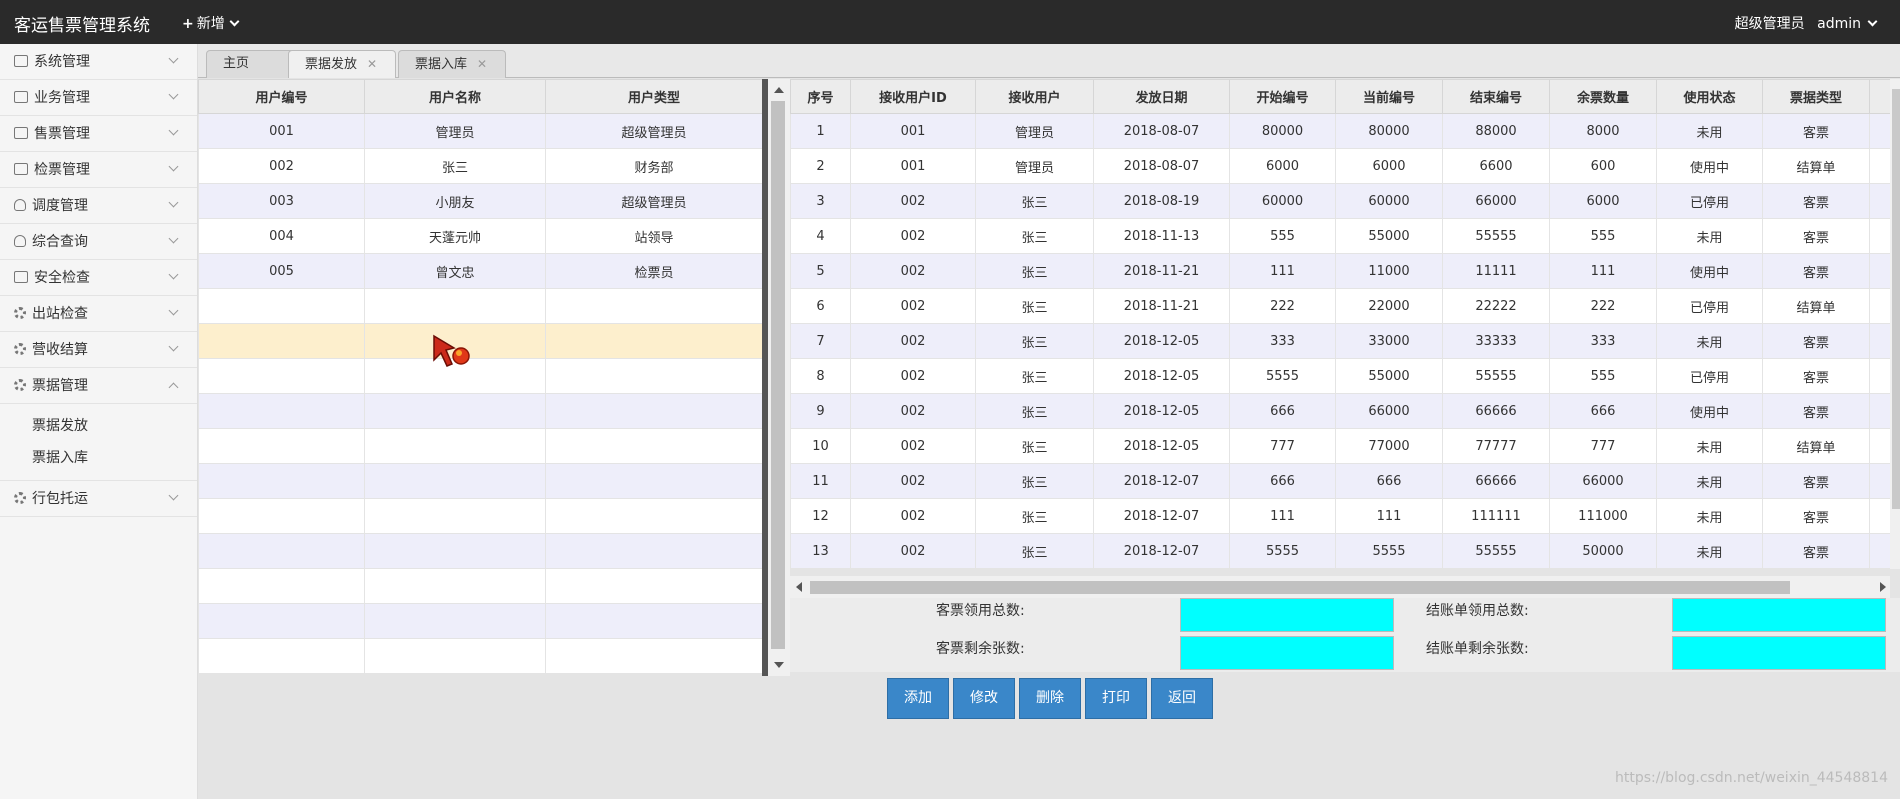  Describe the element at coordinates (1345, 236) in the screenshot. I see `table-row: 4 002 张三 2018-11-13 555 55000 55555 555 未用 客票` at that location.